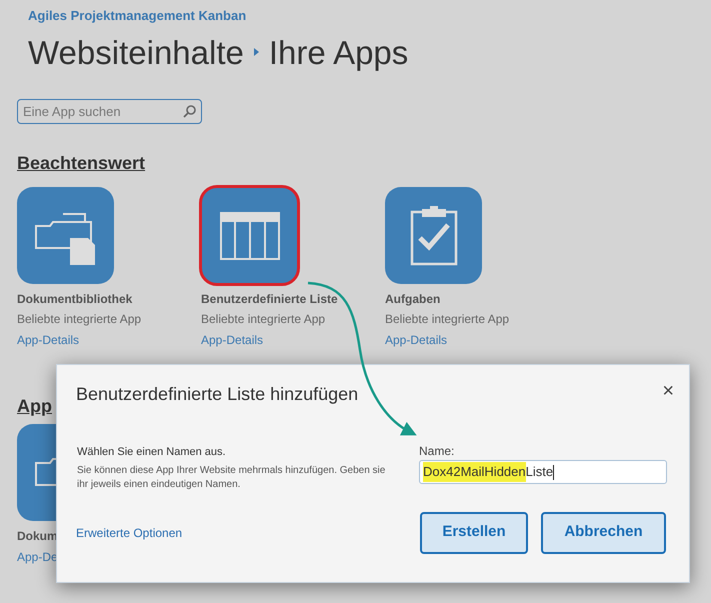 This screenshot has width=711, height=603. Describe the element at coordinates (37, 536) in the screenshot. I see `app-name: Dokum` at that location.